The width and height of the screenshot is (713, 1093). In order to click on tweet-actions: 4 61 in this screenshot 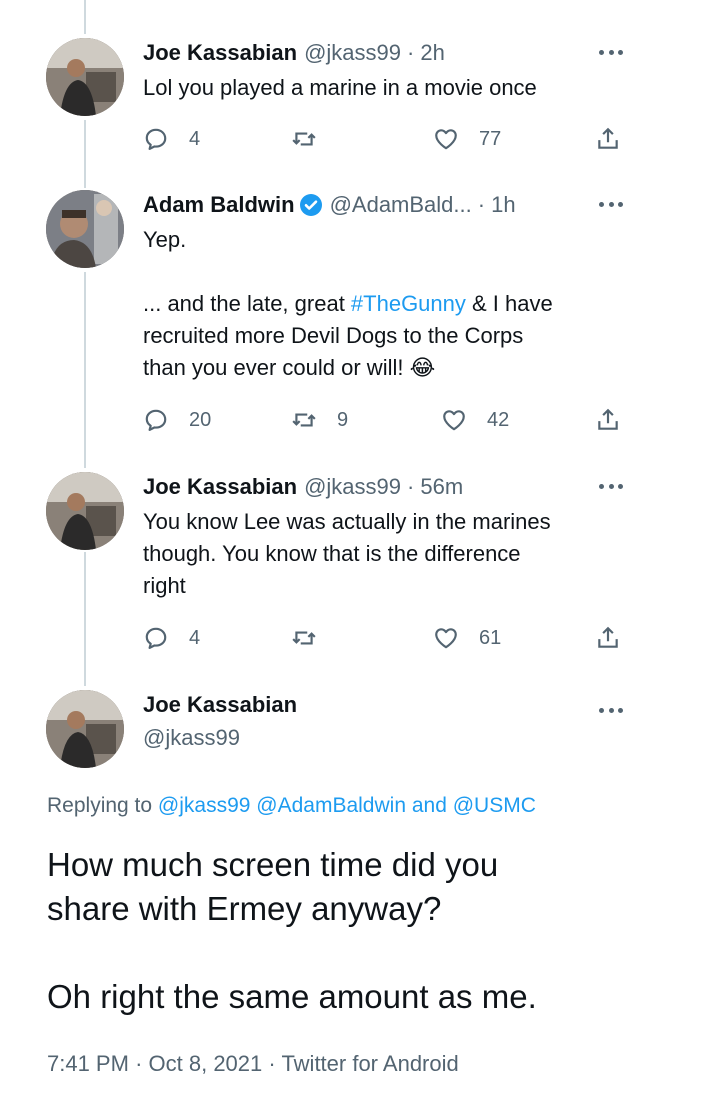, I will do `click(385, 638)`.